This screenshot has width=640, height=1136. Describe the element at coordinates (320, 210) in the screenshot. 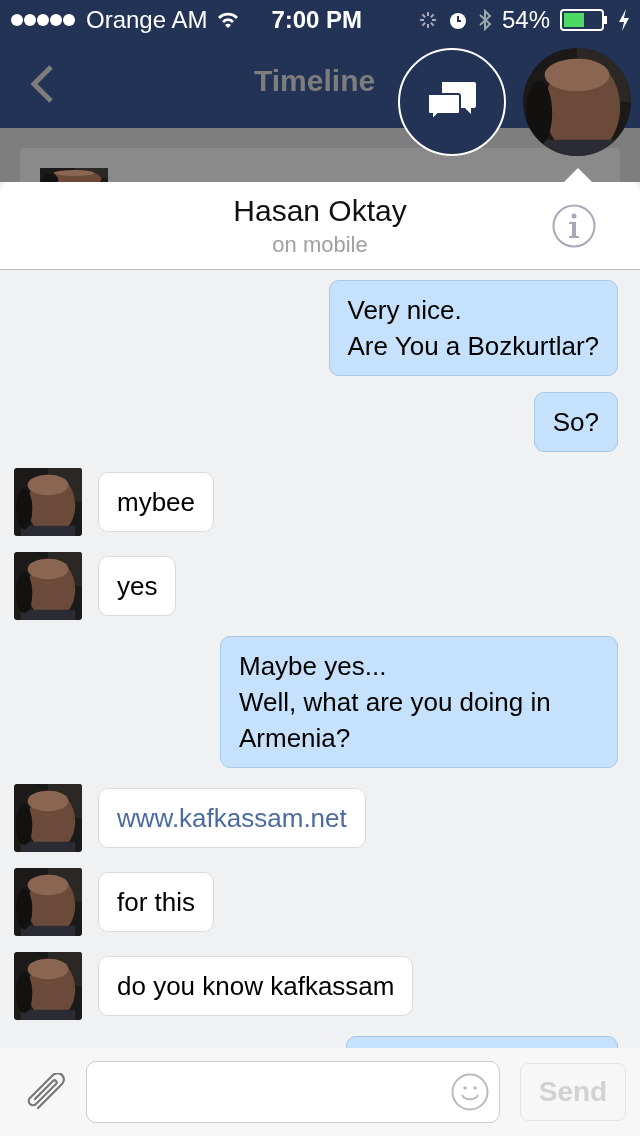

I see `contact-name: Hasan Oktay` at that location.